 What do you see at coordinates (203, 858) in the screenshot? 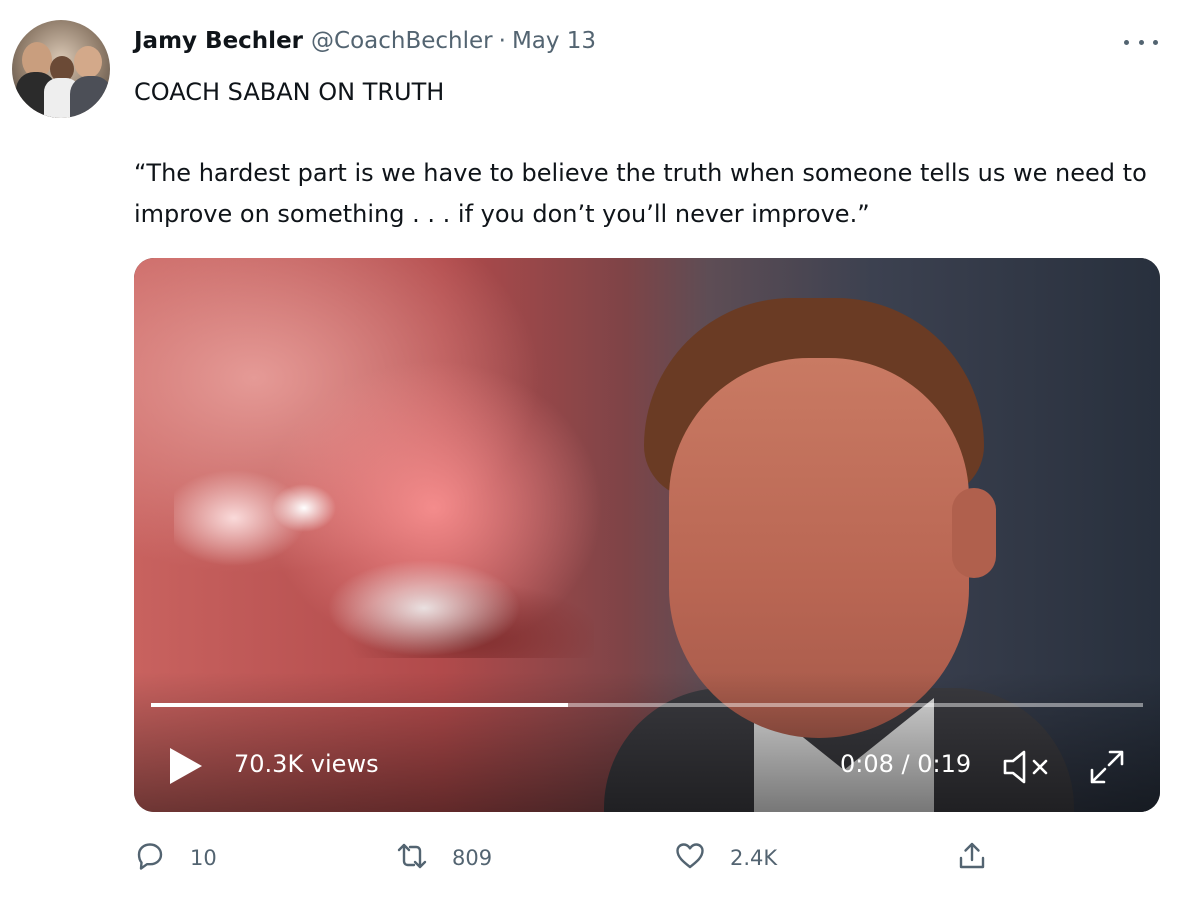
I see `reply-count: 10` at bounding box center [203, 858].